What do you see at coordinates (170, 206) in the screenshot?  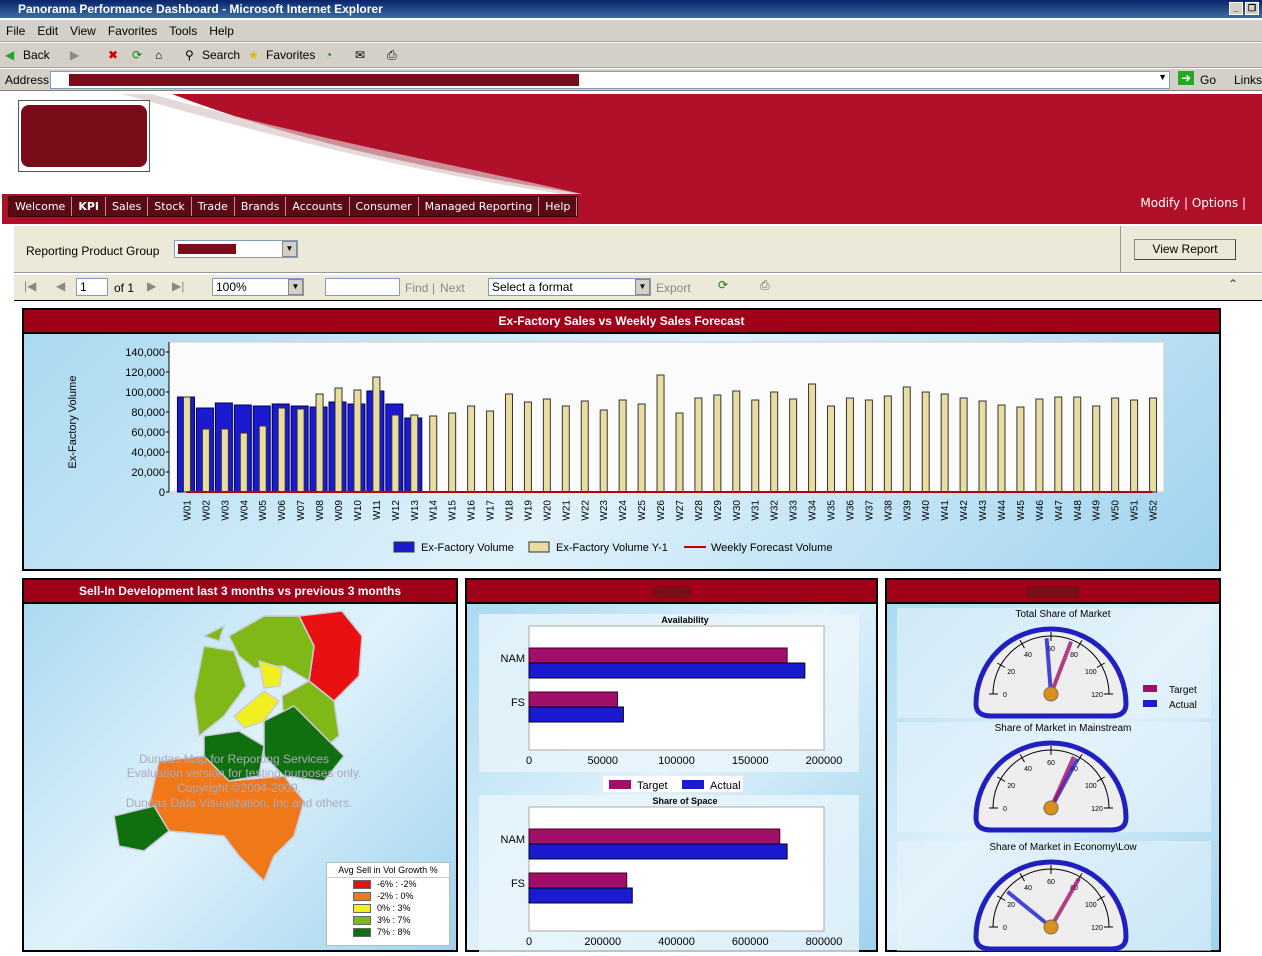 I see `nav-stock: Stock` at bounding box center [170, 206].